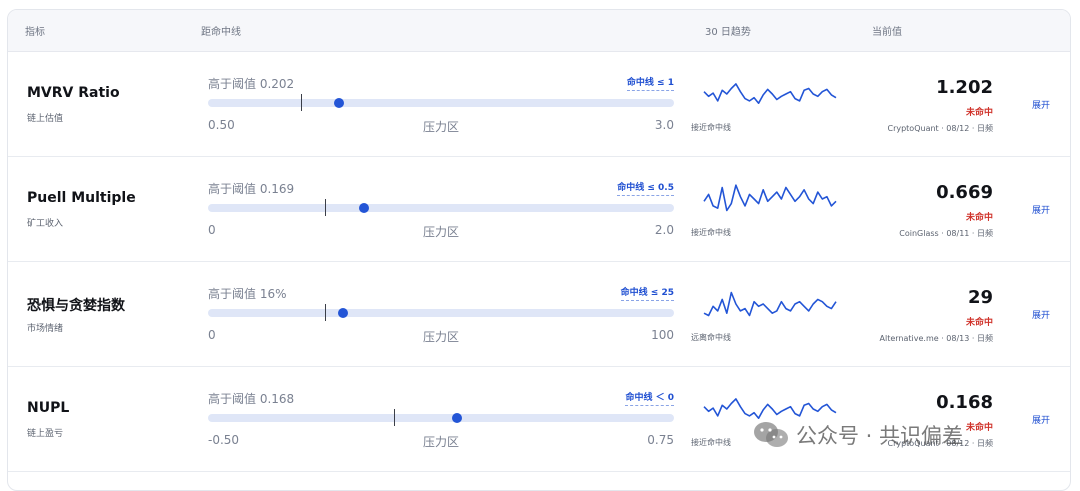 This screenshot has width=1080, height=491. I want to click on distance-label: 高于阈值 0.168, so click(251, 399).